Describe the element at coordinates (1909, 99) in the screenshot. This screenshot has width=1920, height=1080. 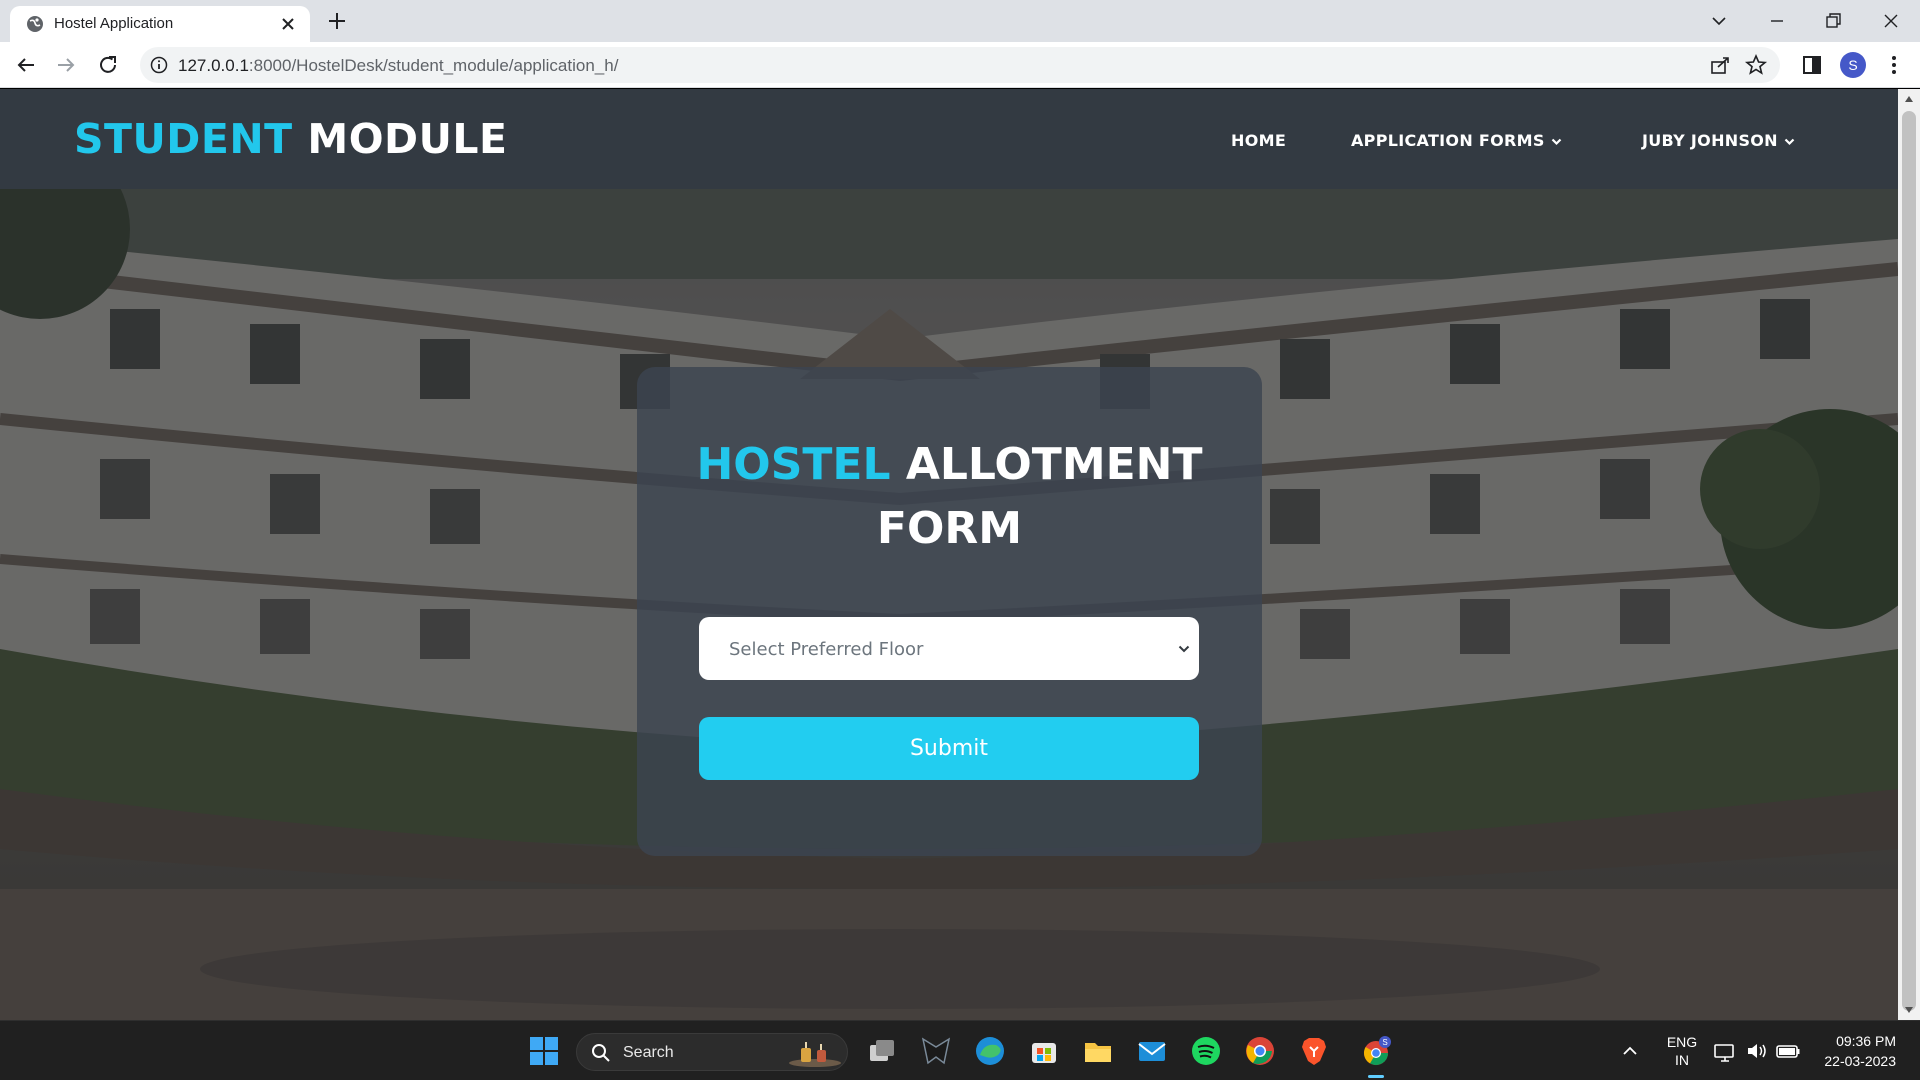
I see `scroll-up-arrow-icon` at that location.